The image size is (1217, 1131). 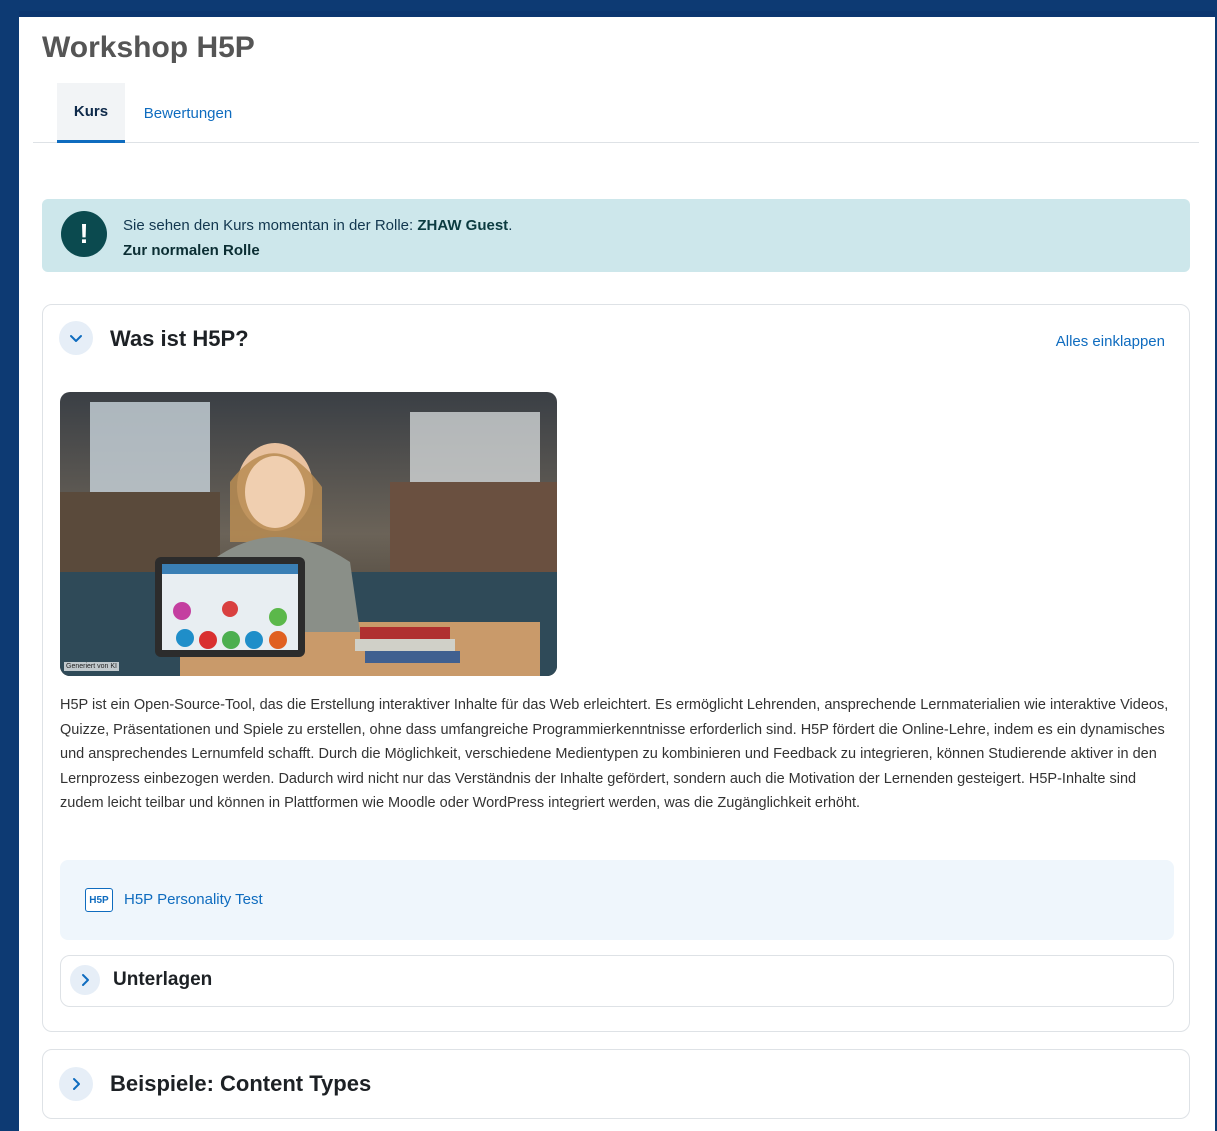 What do you see at coordinates (193, 899) in the screenshot?
I see `activity-link: H5P Personality Test` at bounding box center [193, 899].